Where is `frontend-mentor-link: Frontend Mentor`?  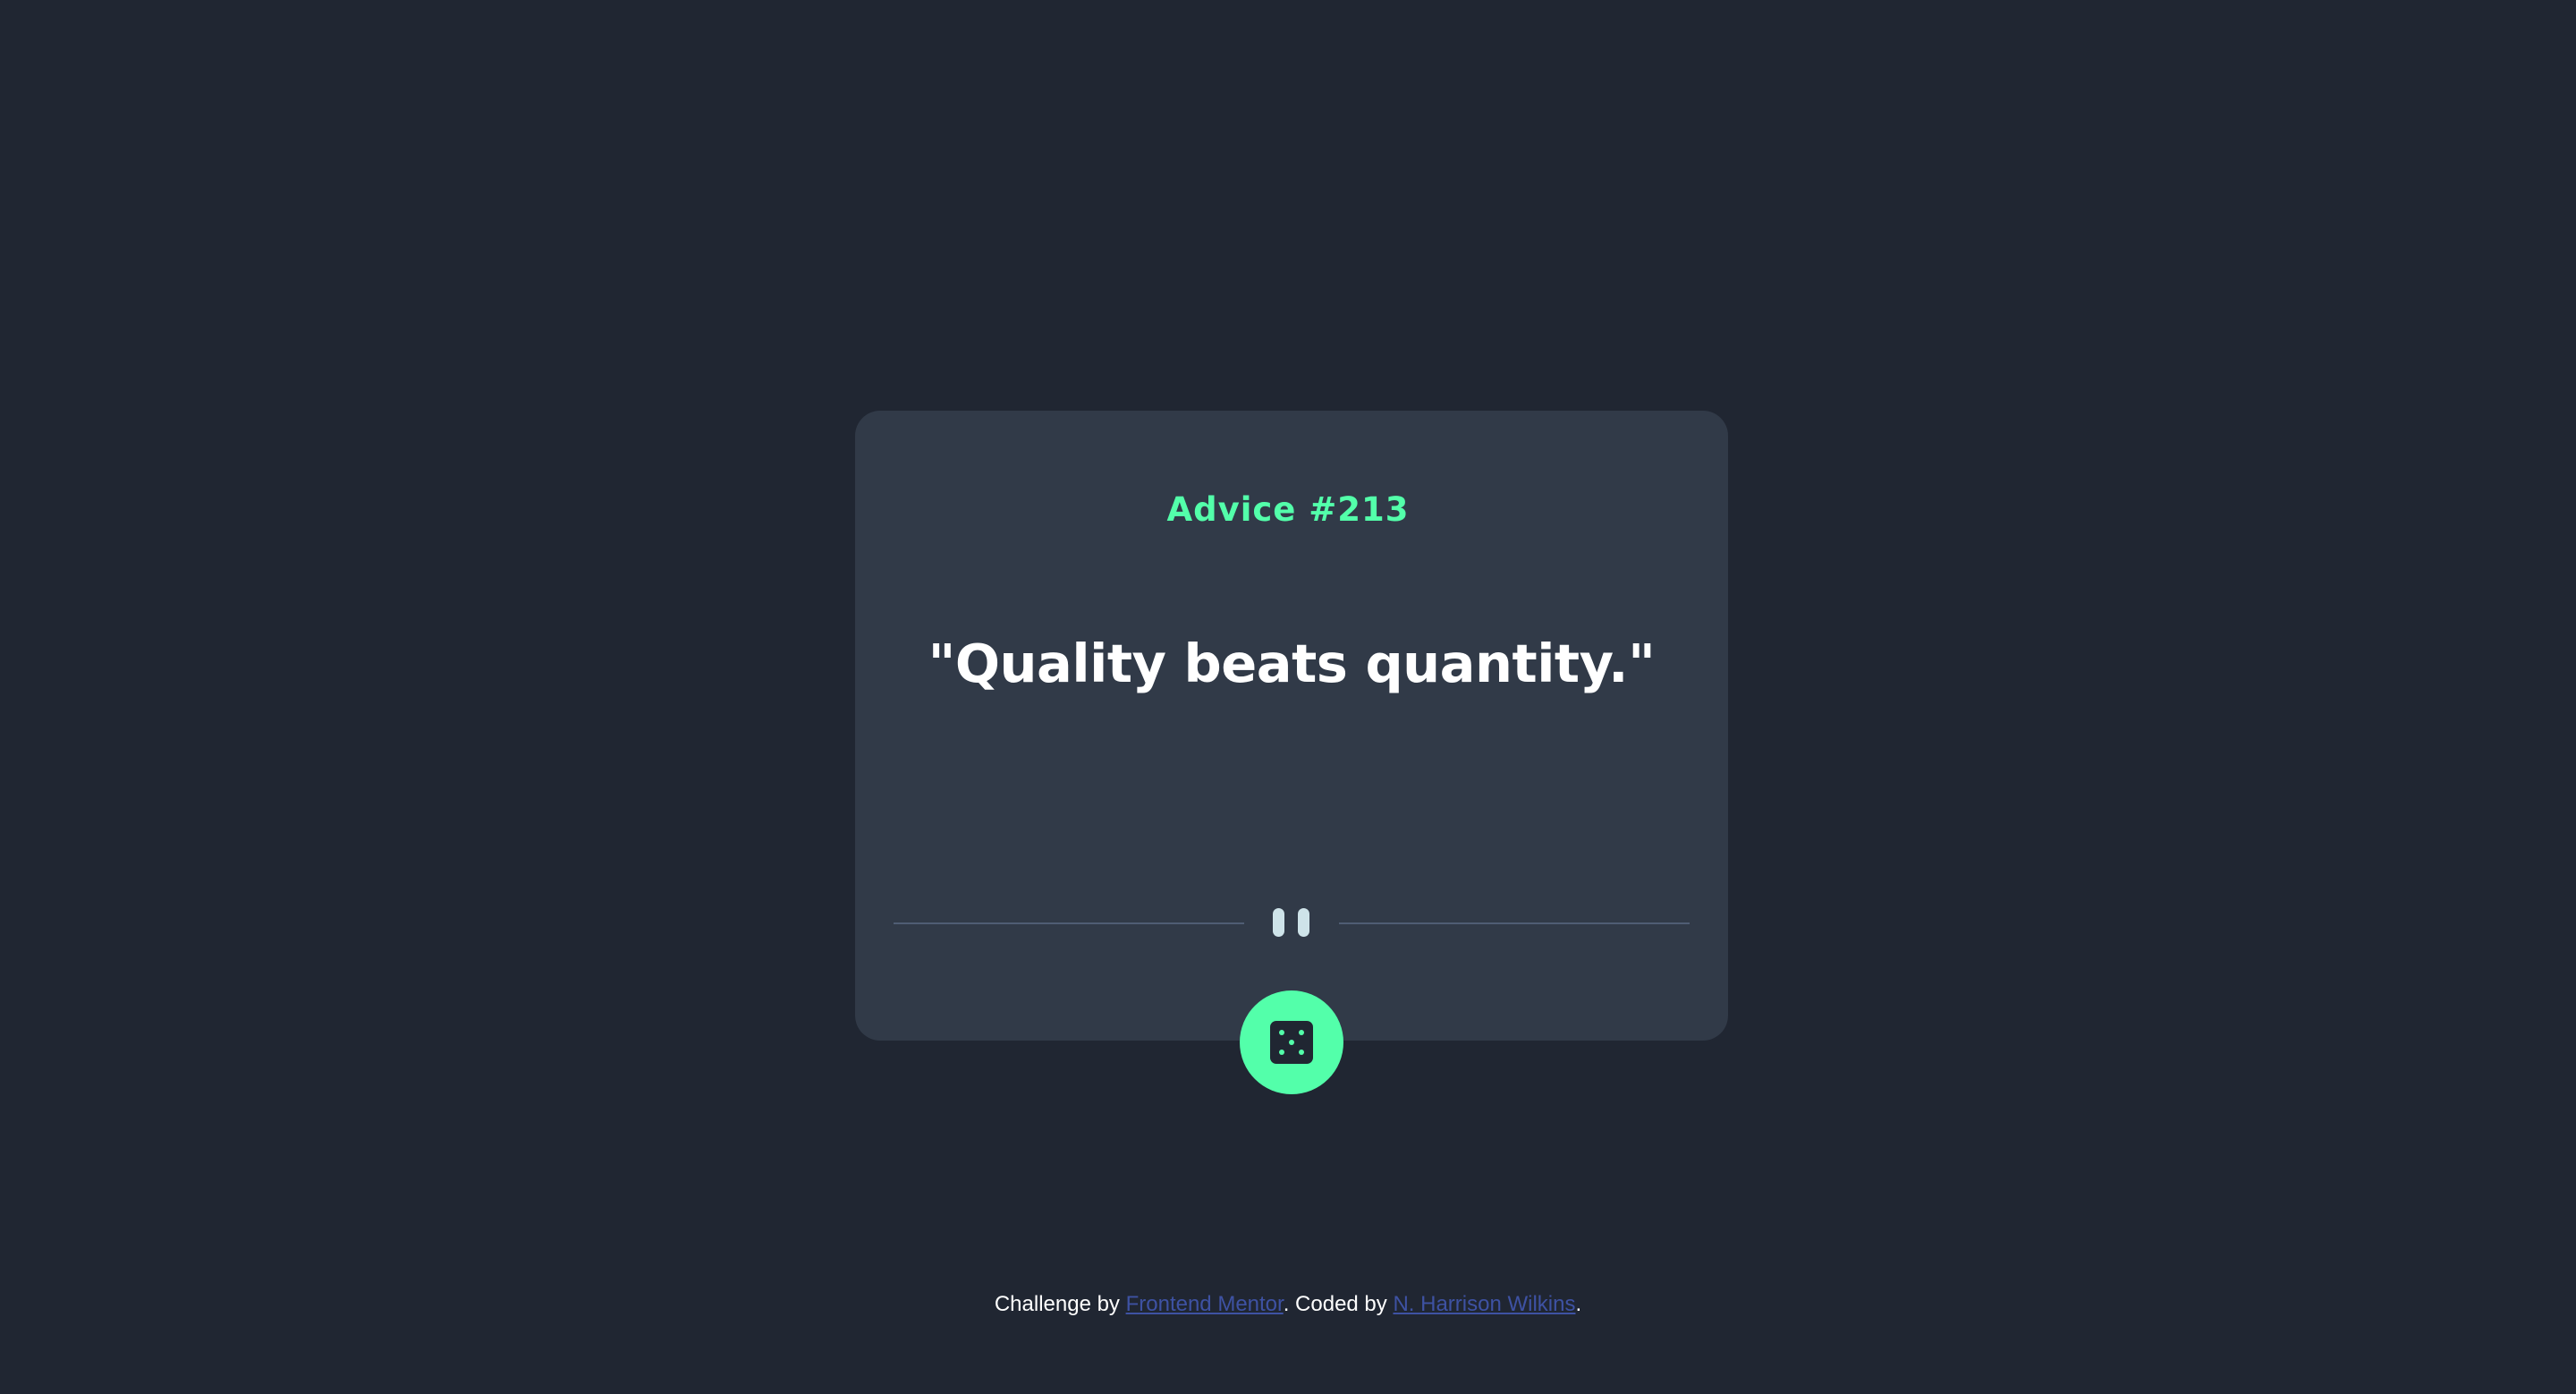
frontend-mentor-link: Frontend Mentor is located at coordinates (1205, 1304).